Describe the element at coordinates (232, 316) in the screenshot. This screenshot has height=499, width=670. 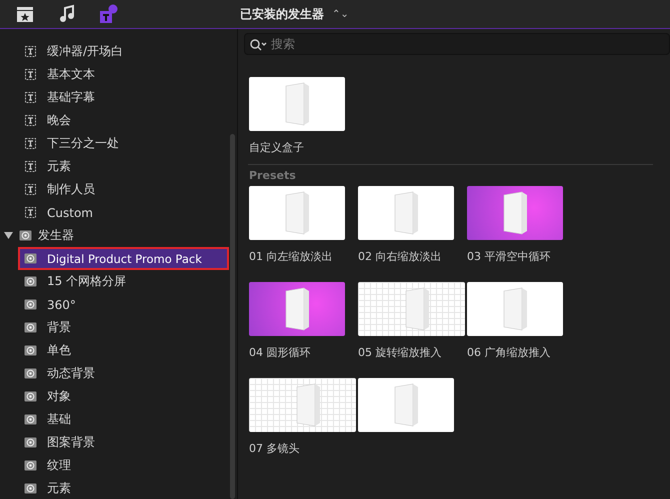
I see `scrollbar` at that location.